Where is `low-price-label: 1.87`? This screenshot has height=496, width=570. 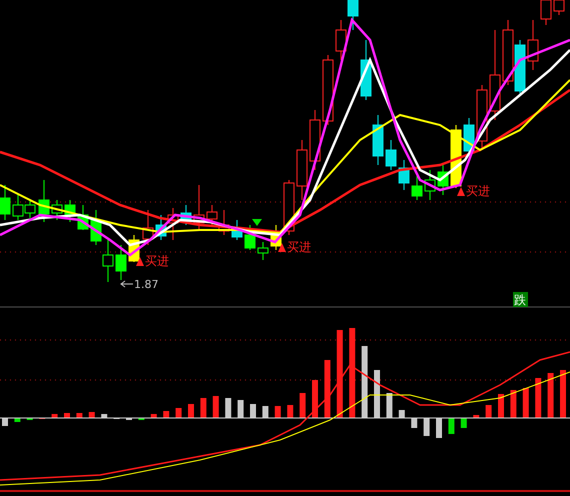 low-price-label: 1.87 is located at coordinates (146, 284).